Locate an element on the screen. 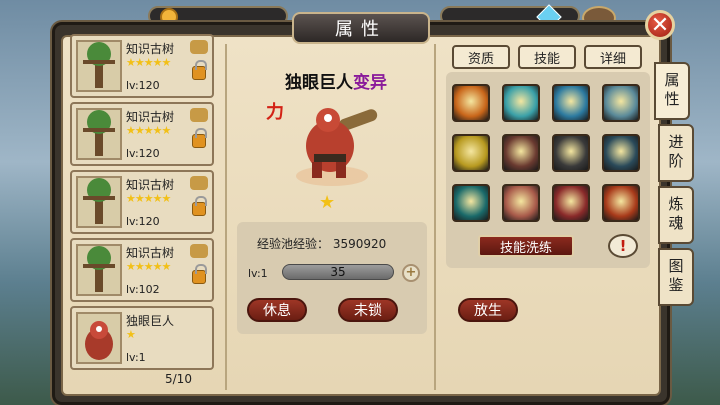  blue-shield-skill-icon is located at coordinates (571, 103).